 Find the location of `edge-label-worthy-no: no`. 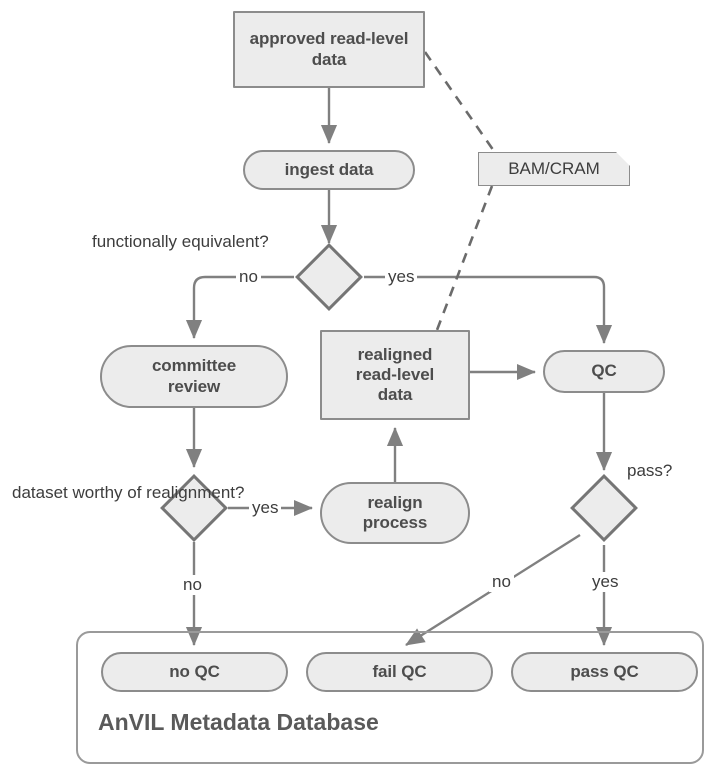

edge-label-worthy-no: no is located at coordinates (192, 585).